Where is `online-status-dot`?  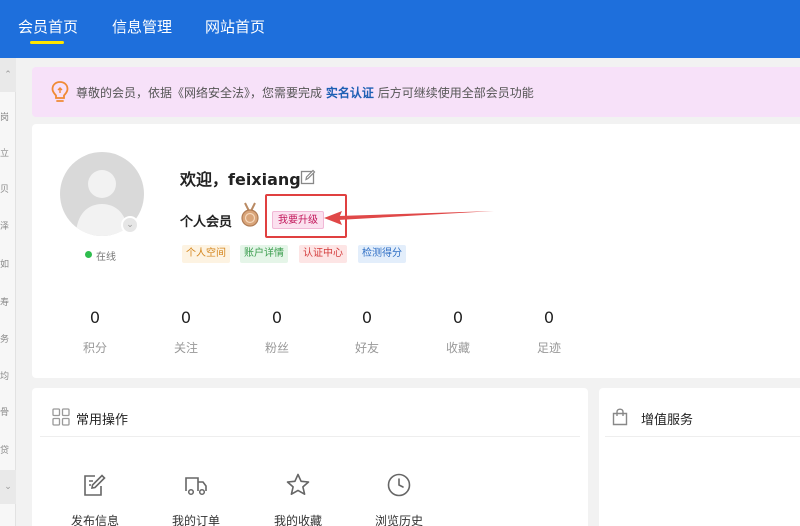 online-status-dot is located at coordinates (88, 254).